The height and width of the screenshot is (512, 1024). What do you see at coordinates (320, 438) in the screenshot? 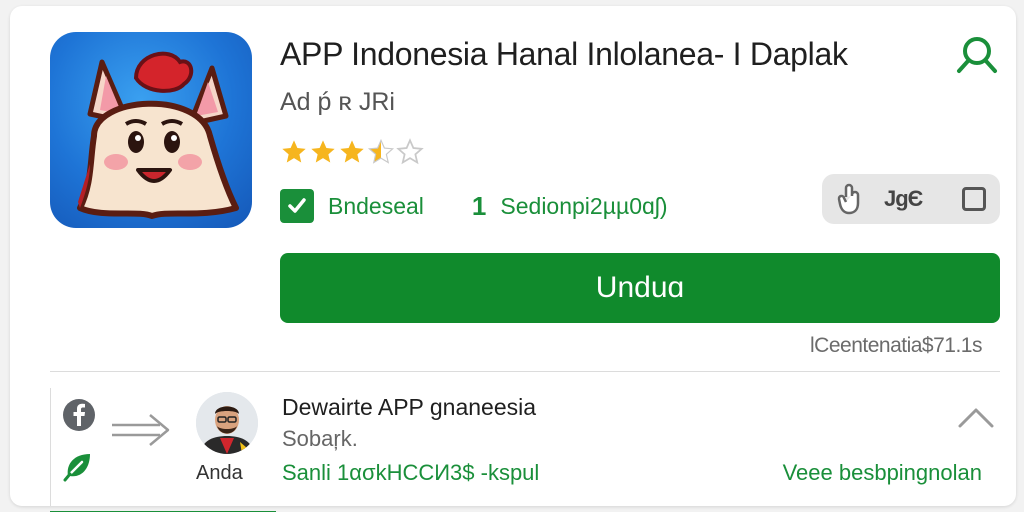
I see `review-subtitle: Sobaŗk.` at bounding box center [320, 438].